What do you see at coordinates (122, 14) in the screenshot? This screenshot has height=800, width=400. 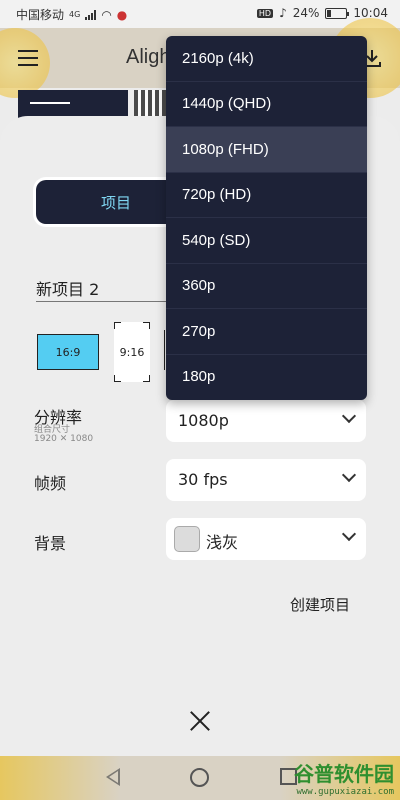 I see `location-icon: ●` at bounding box center [122, 14].